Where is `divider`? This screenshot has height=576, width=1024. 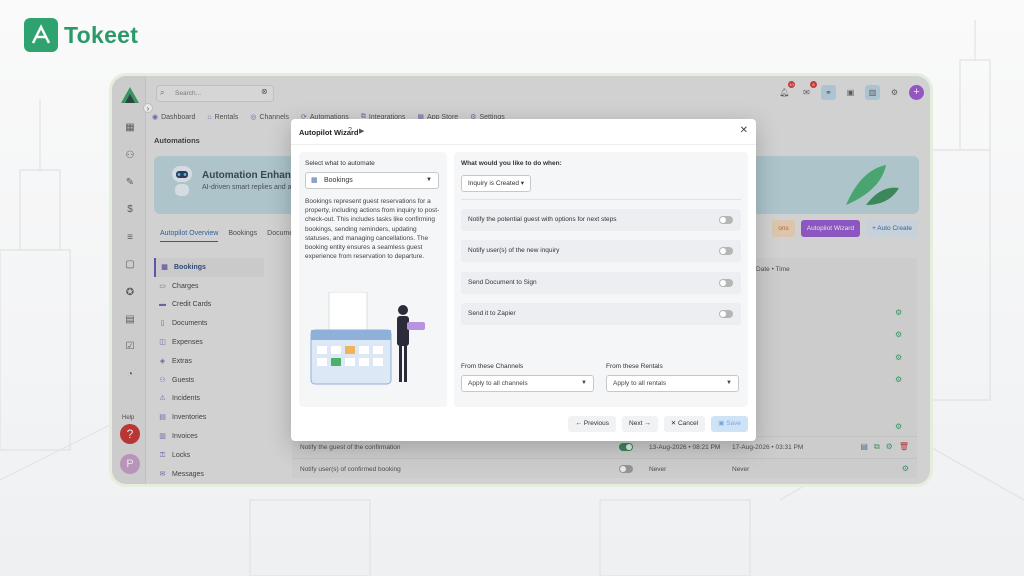
divider is located at coordinates (601, 199).